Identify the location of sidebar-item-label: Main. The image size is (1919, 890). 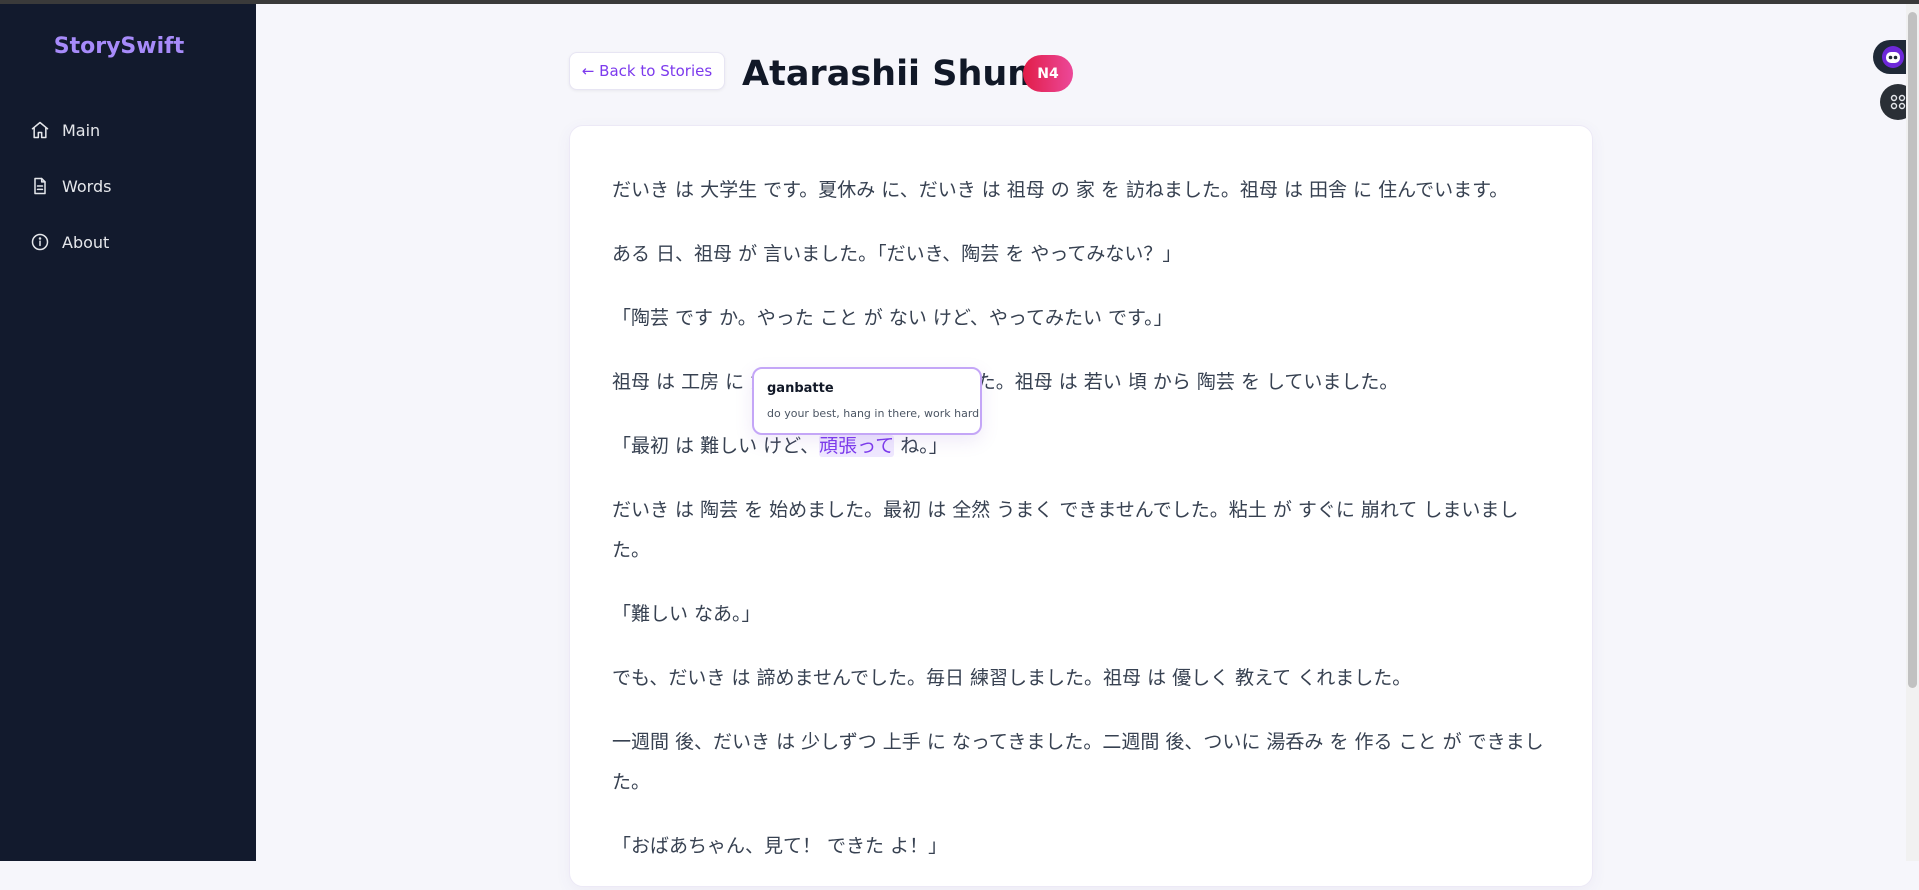
(81, 130).